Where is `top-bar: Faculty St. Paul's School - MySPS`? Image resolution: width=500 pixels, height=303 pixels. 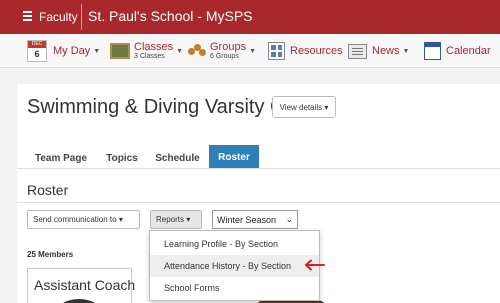
top-bar: Faculty St. Paul's School - MySPS is located at coordinates (250, 17).